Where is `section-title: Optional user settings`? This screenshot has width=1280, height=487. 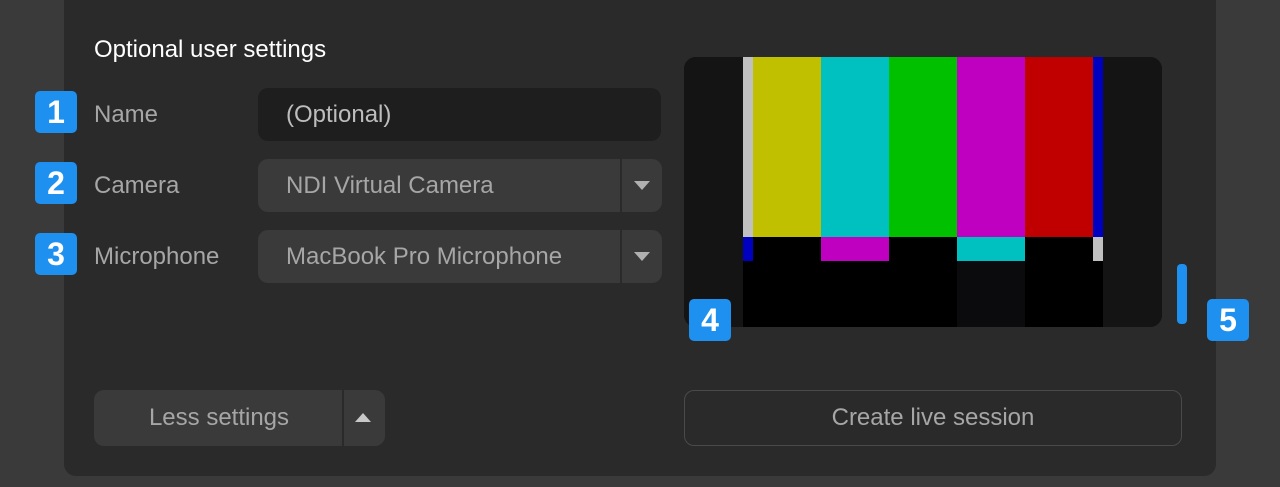 section-title: Optional user settings is located at coordinates (210, 49).